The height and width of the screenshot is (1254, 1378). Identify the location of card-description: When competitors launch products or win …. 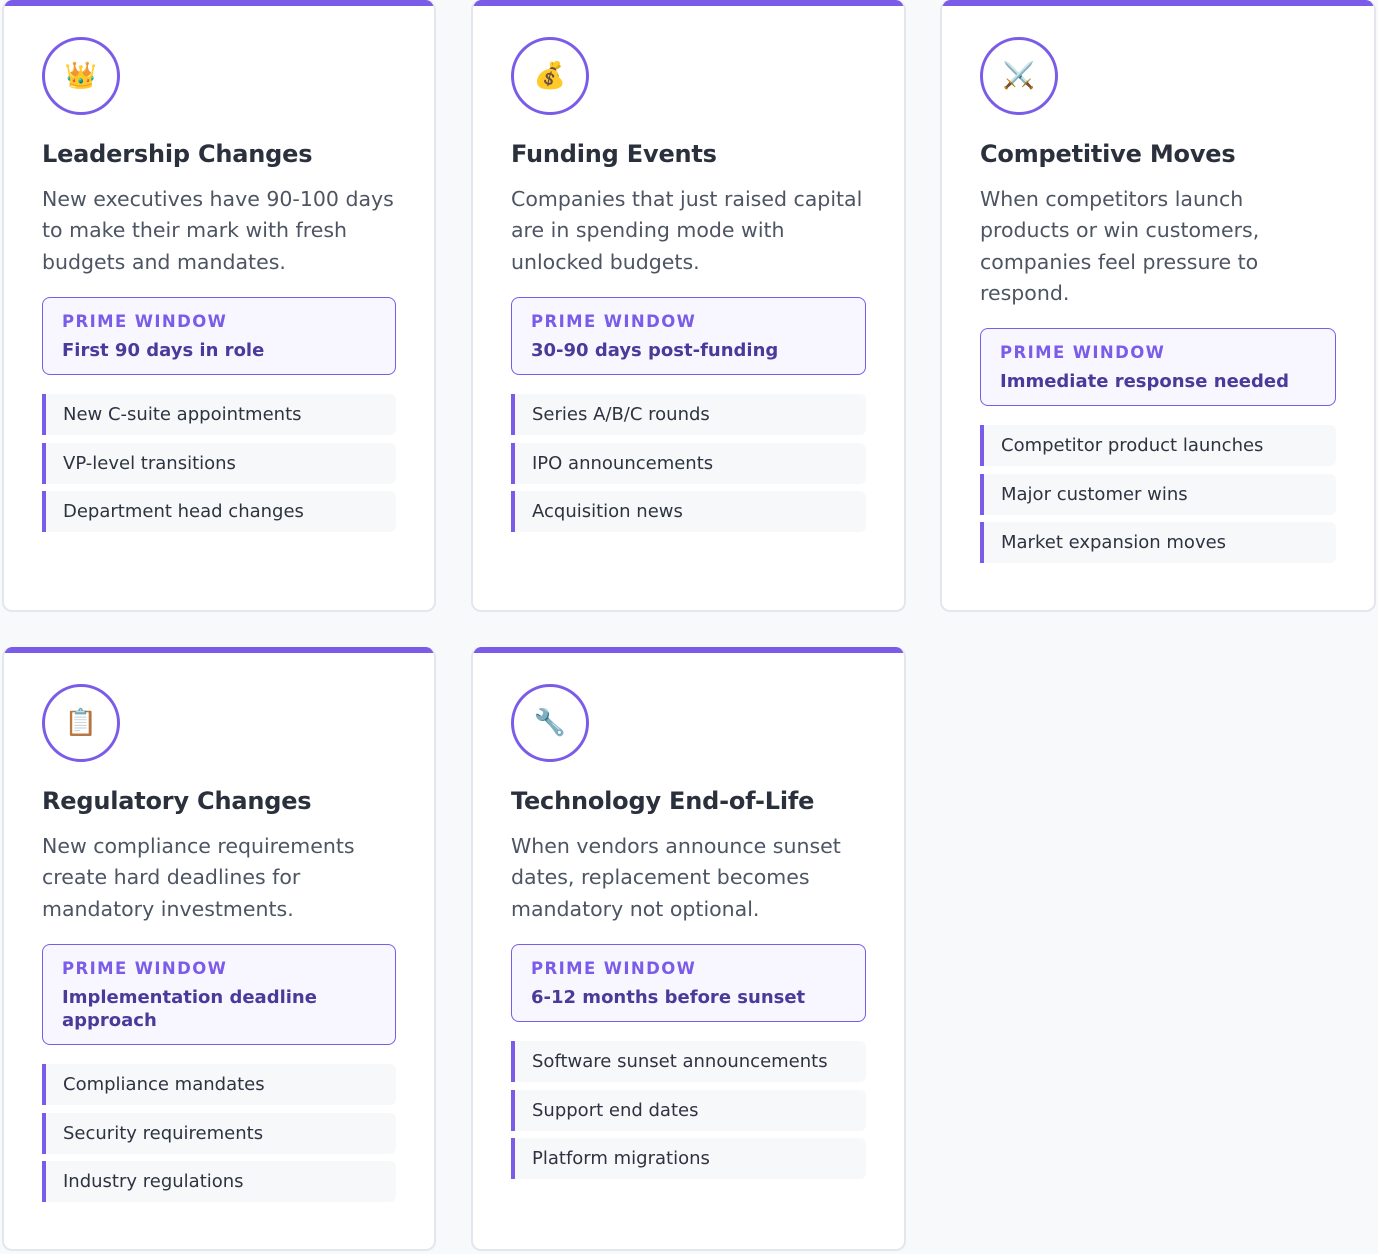
(1159, 246).